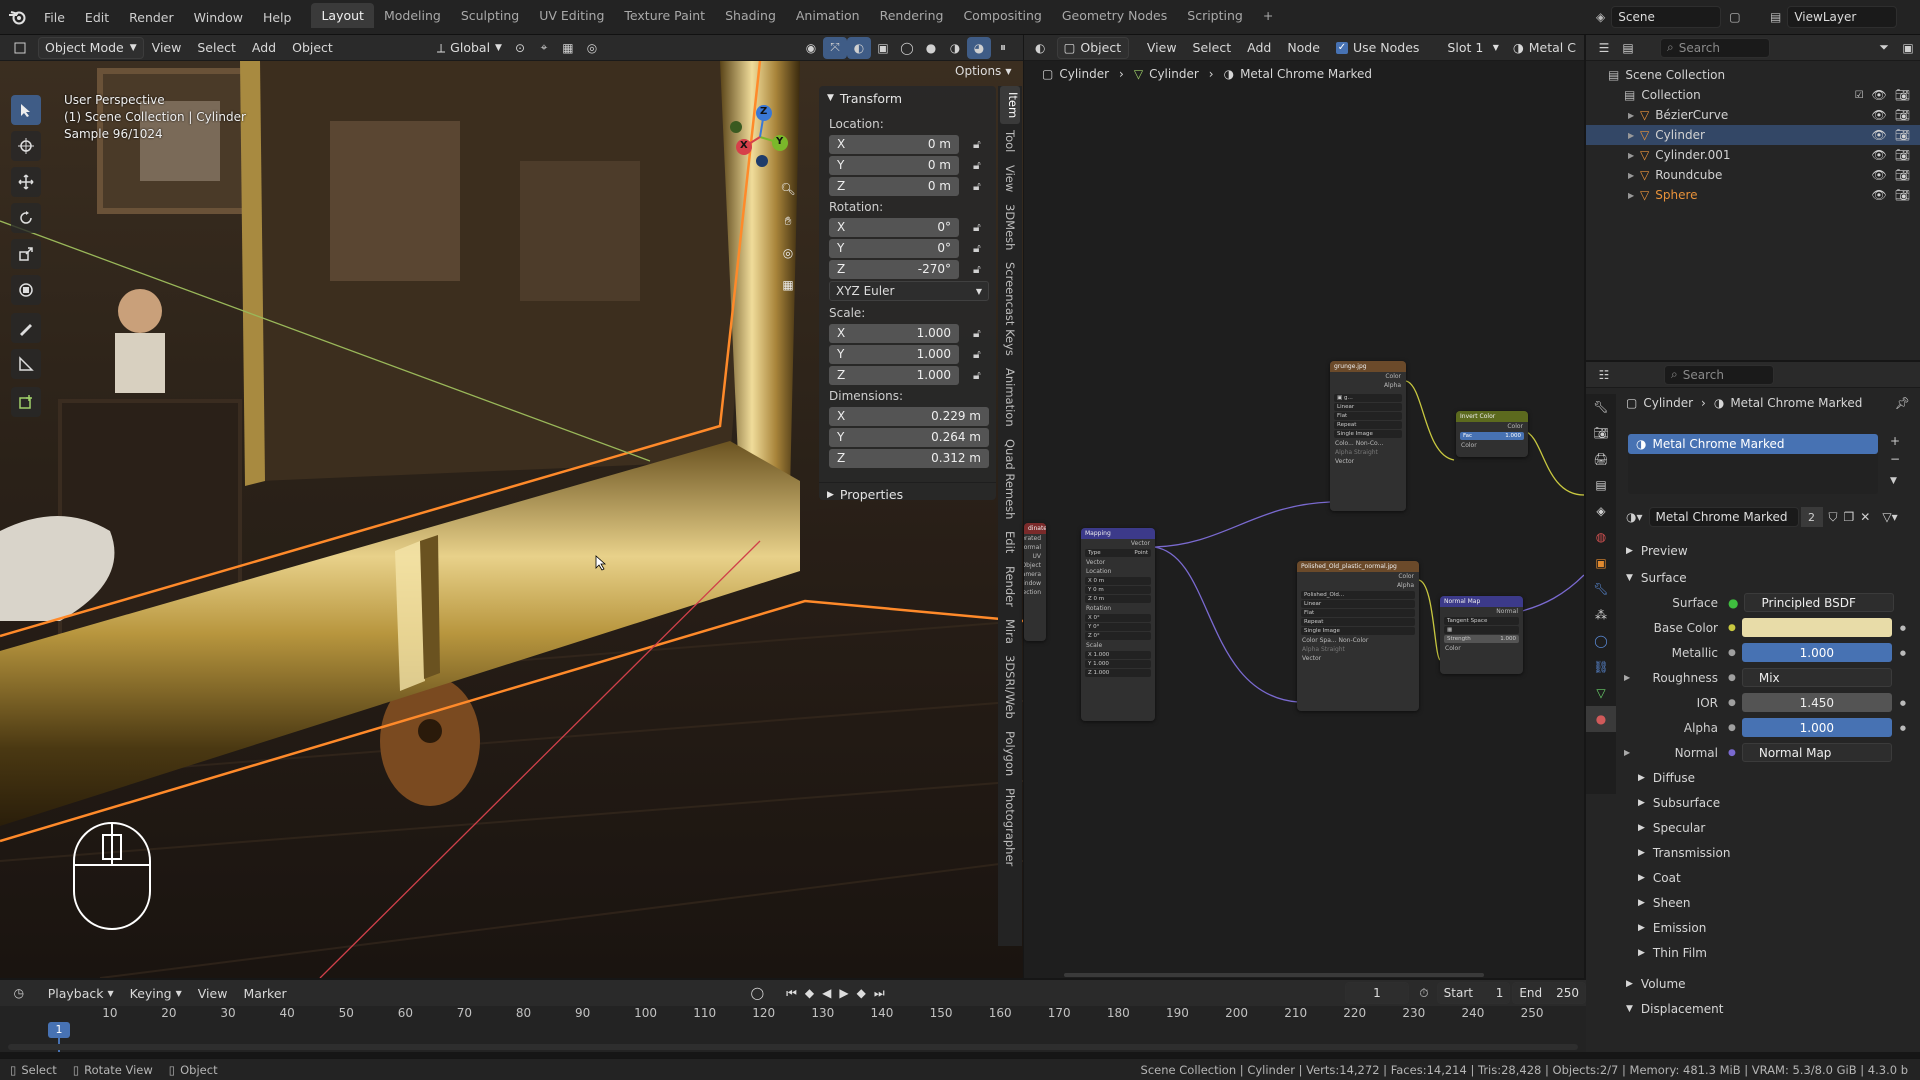 Image resolution: width=1920 pixels, height=1080 pixels. Describe the element at coordinates (1715, 47) in the screenshot. I see `outliner-search: ⌕ Search` at that location.